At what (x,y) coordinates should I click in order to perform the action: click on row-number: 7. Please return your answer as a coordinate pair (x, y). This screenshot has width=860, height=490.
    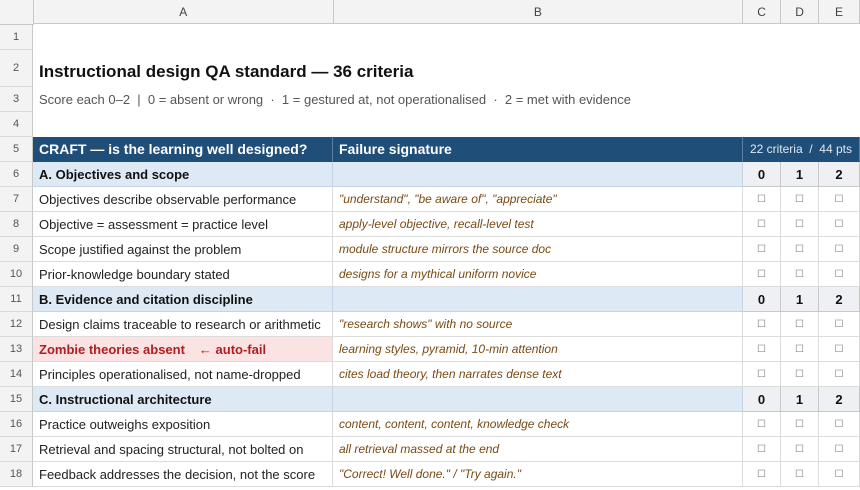
    Looking at the image, I should click on (16, 199).